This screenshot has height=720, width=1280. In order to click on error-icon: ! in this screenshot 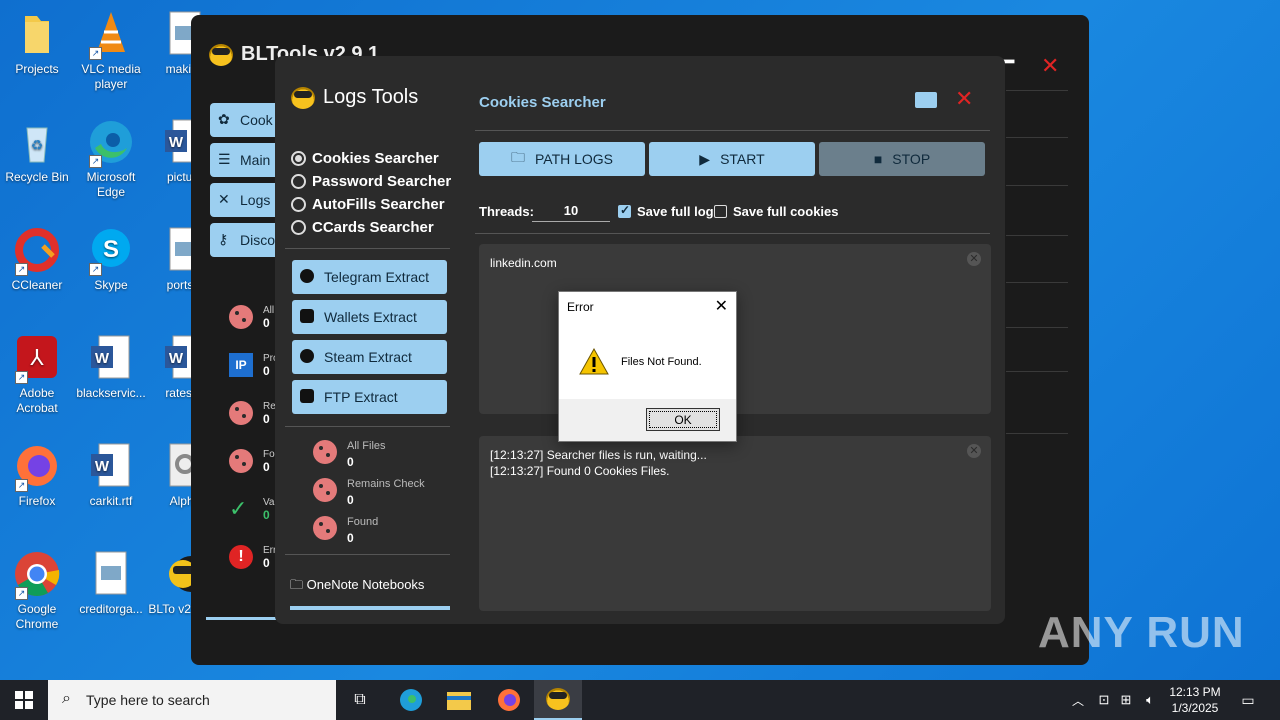, I will do `click(241, 557)`.